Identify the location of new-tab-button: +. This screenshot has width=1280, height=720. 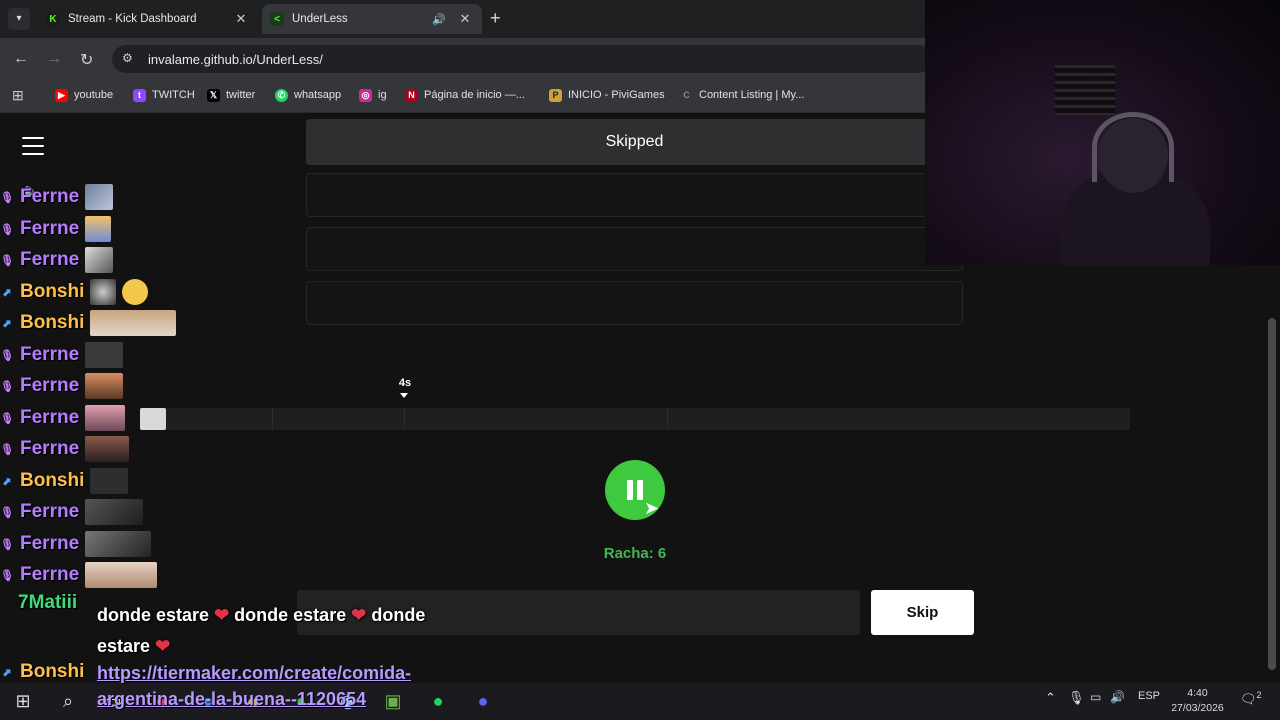
(495, 18).